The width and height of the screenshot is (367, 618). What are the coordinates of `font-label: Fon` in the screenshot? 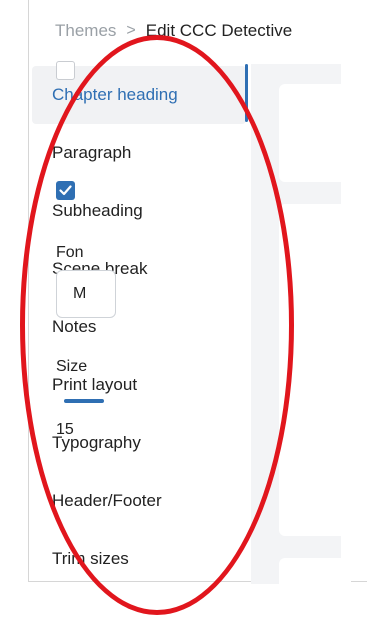 It's located at (70, 252).